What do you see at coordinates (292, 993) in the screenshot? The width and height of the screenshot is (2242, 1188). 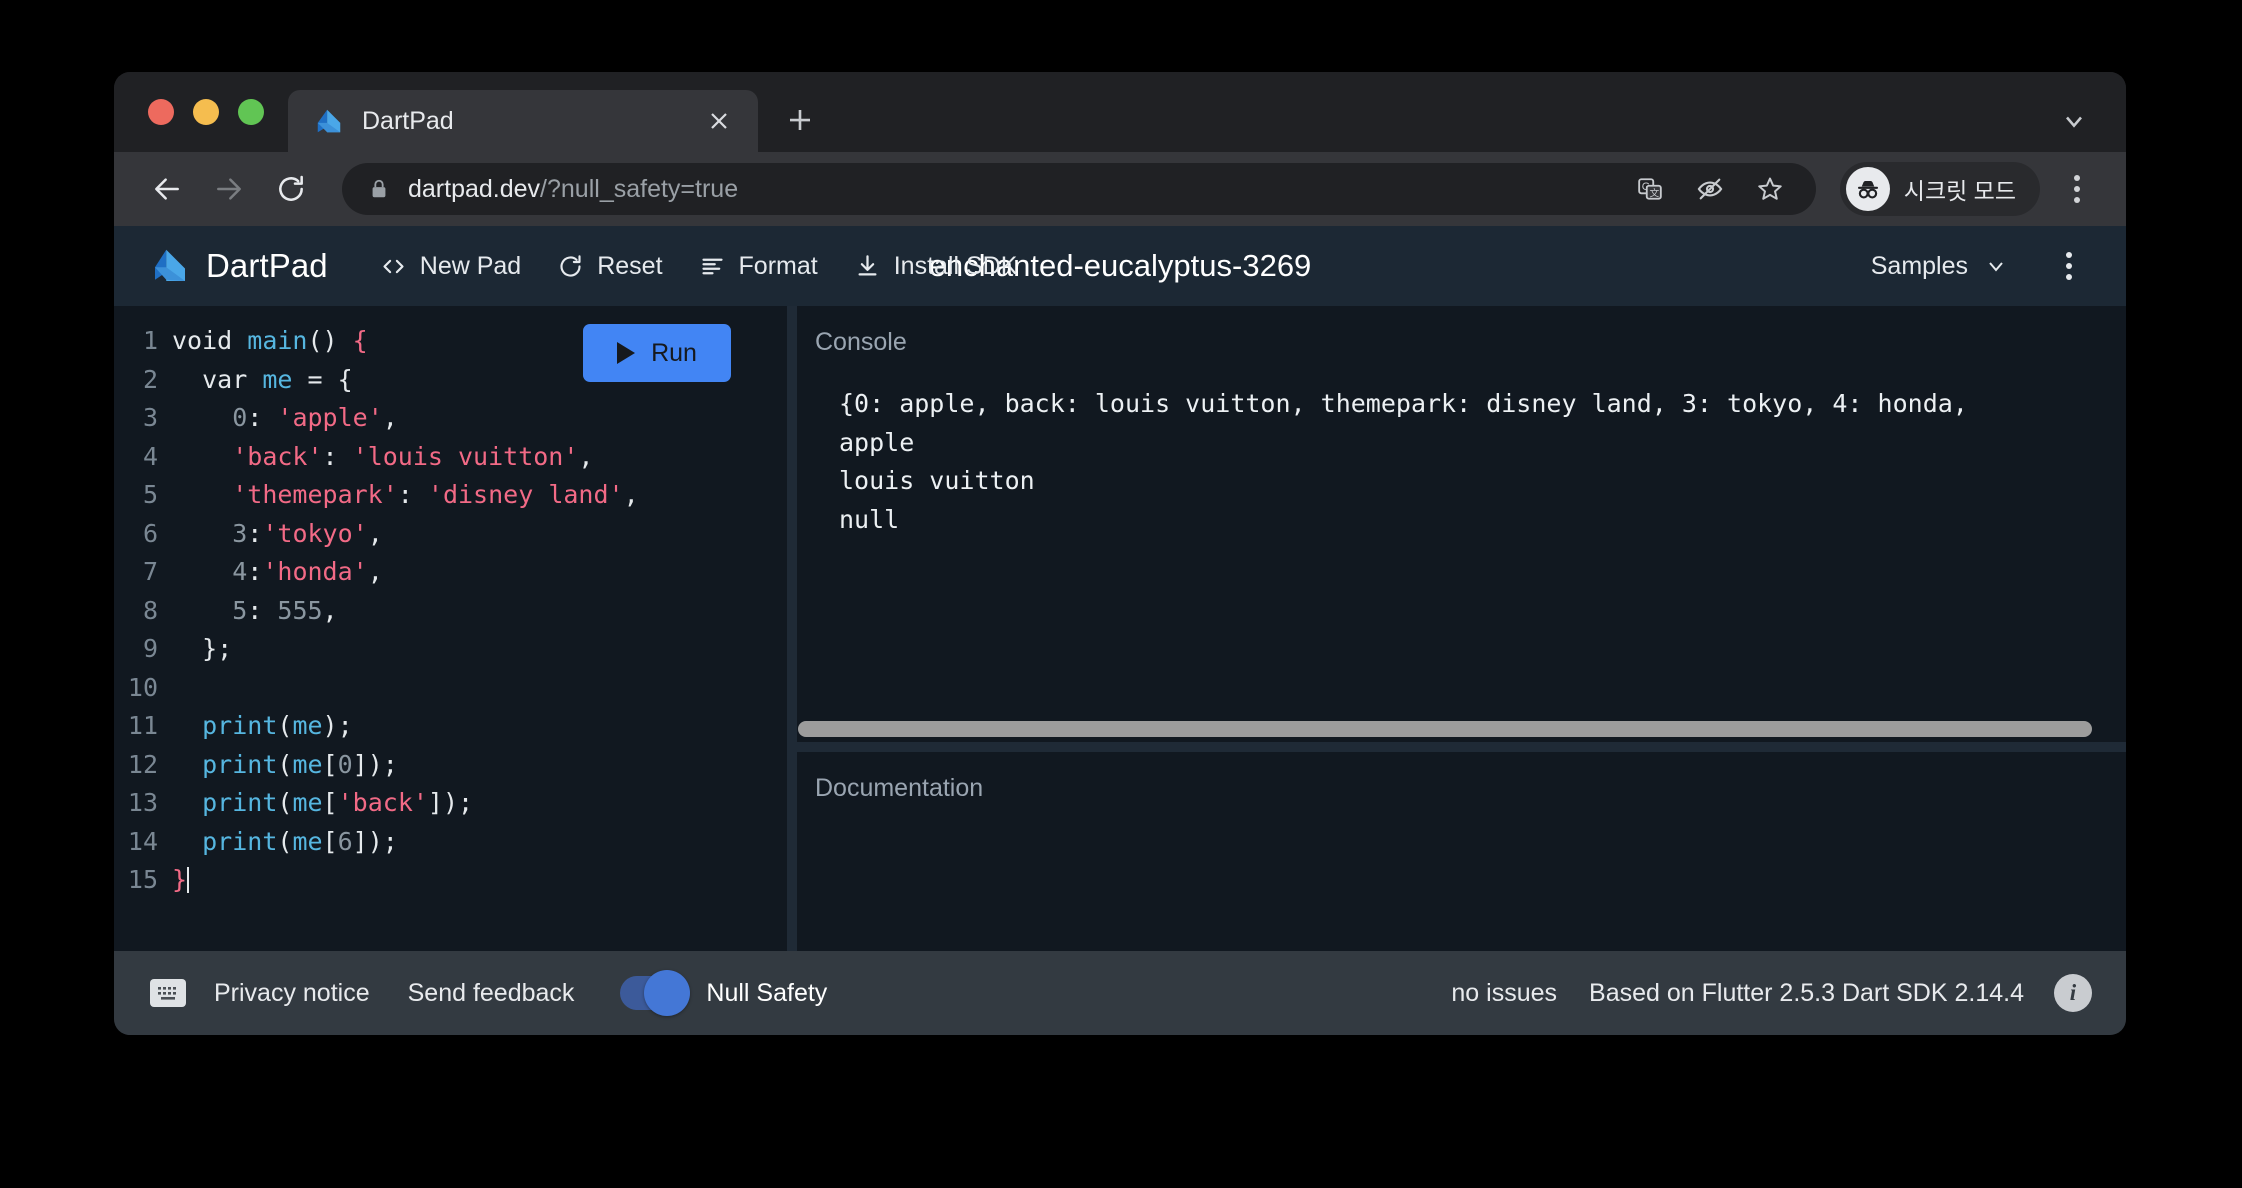 I see `privacy-notice-link: Privacy notice` at bounding box center [292, 993].